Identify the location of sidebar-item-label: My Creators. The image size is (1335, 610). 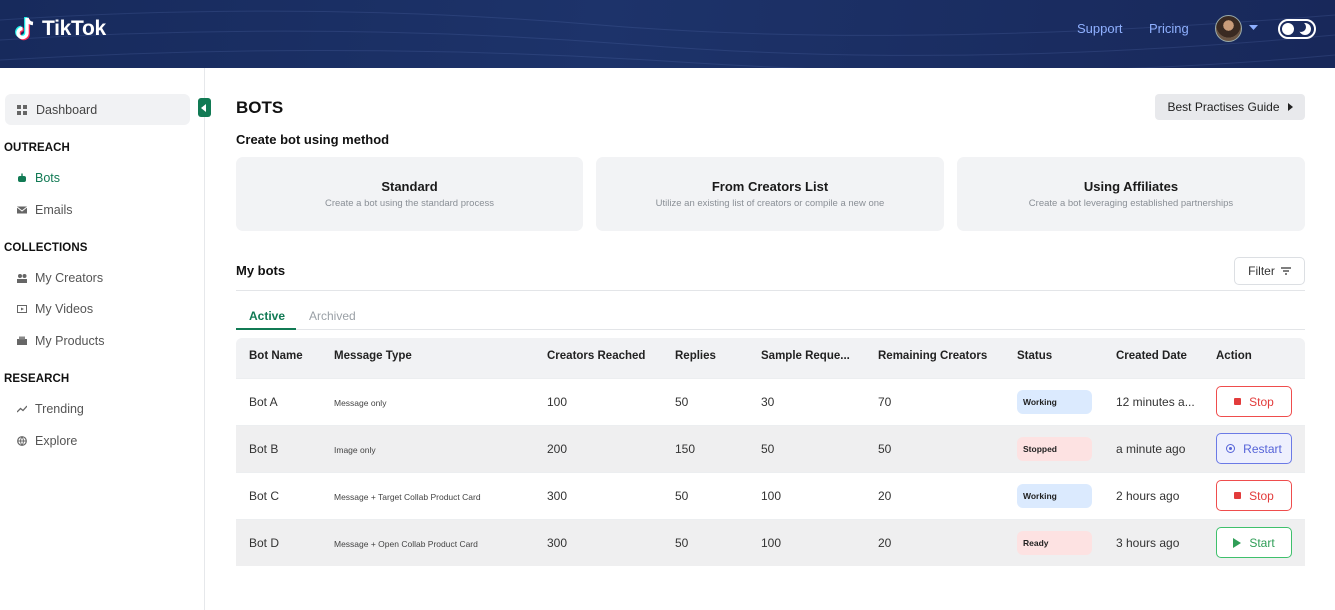
(69, 278).